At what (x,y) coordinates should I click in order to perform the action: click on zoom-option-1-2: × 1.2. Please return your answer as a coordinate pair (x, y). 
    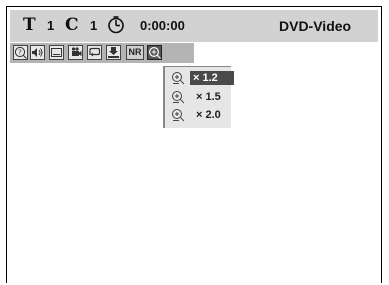
    Looking at the image, I should click on (201, 78).